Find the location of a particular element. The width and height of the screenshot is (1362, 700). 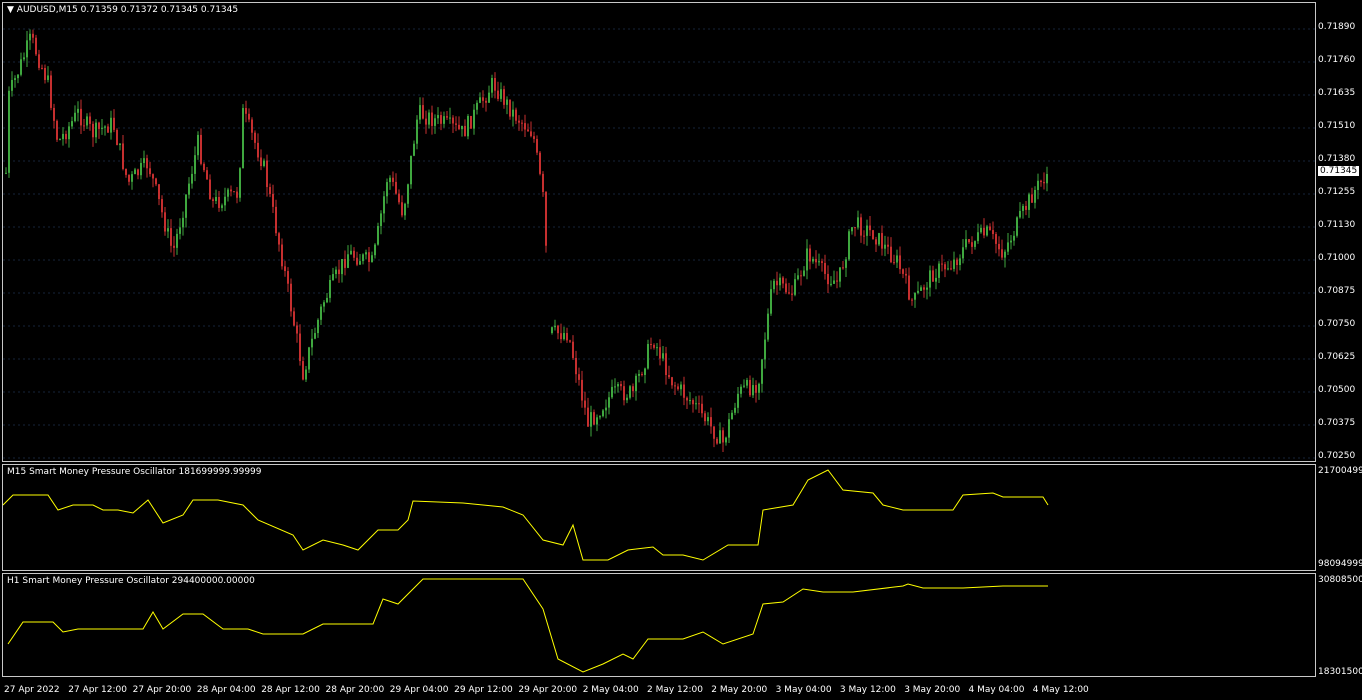

h1-scale-min: 183015000 is located at coordinates (1340, 672).